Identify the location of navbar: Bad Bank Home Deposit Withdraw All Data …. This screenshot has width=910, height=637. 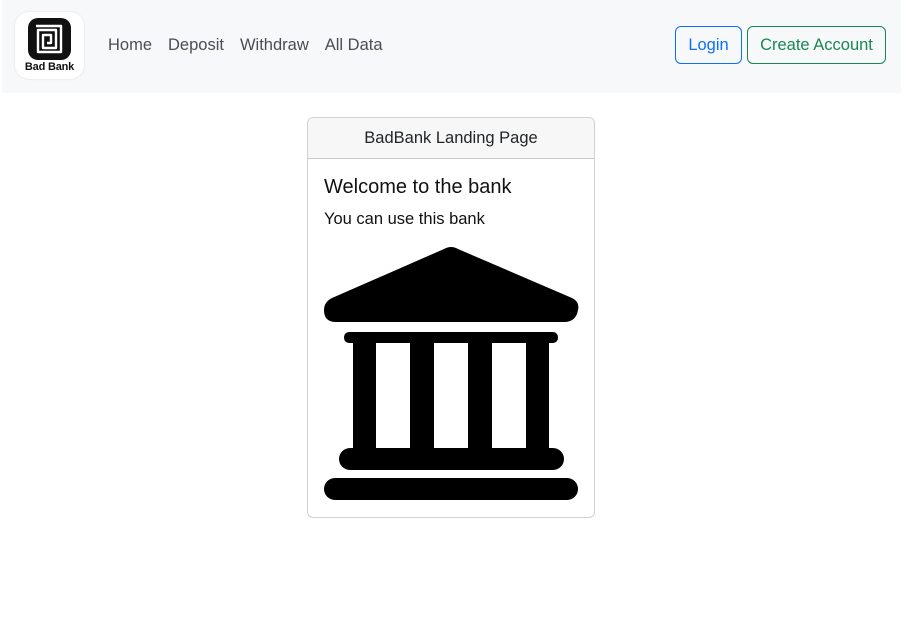
(451, 46).